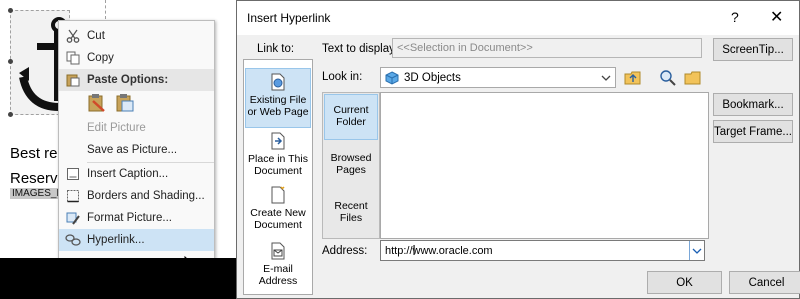  I want to click on cancel-button: Cancel, so click(764, 282).